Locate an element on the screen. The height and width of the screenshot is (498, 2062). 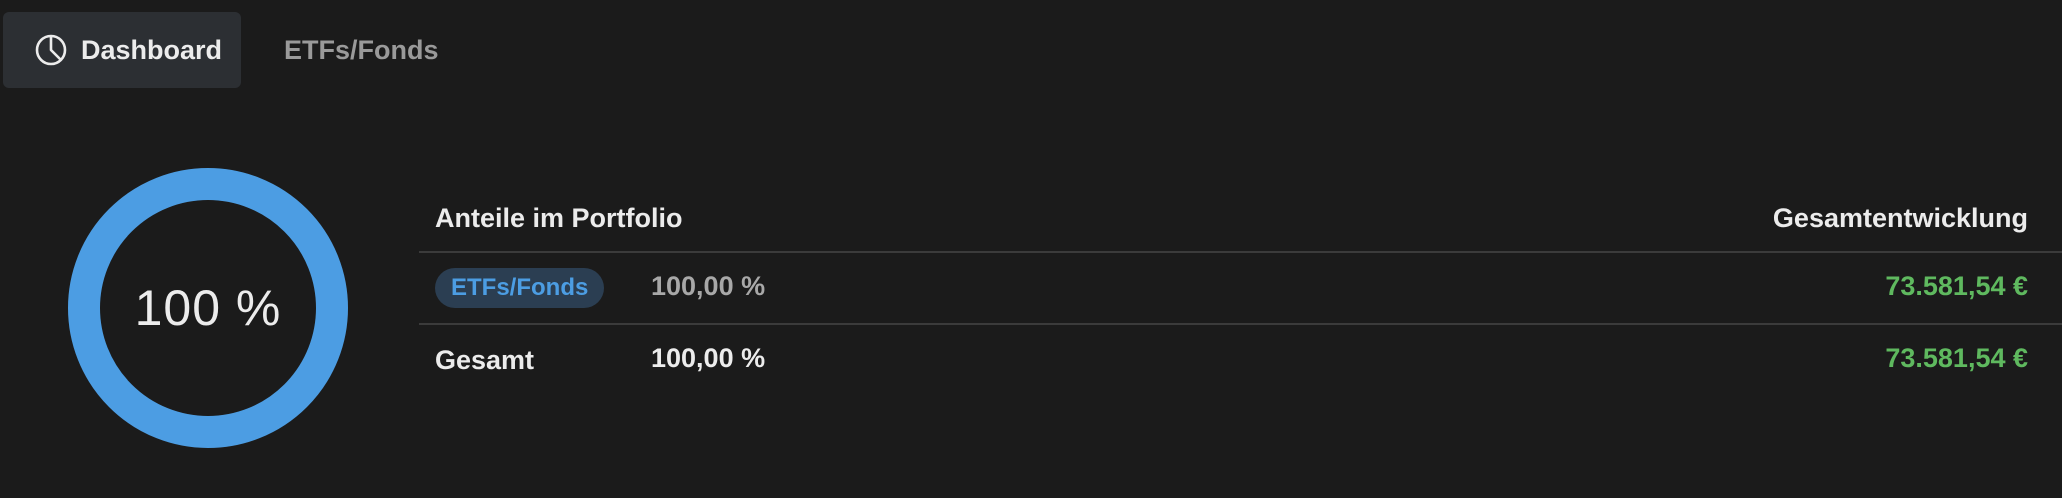
share-value: 100,00 % is located at coordinates (708, 286).